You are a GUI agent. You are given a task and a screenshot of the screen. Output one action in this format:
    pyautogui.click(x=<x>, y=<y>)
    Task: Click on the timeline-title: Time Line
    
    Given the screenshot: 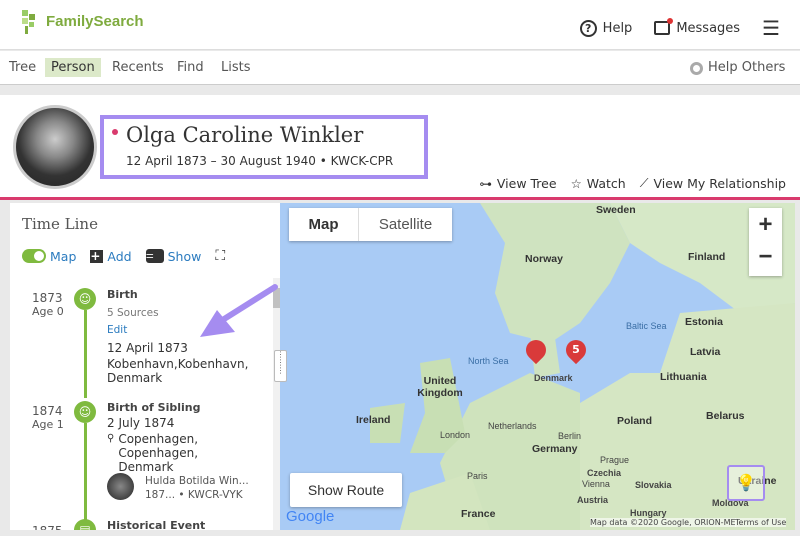 What is the action you would take?
    pyautogui.click(x=60, y=224)
    